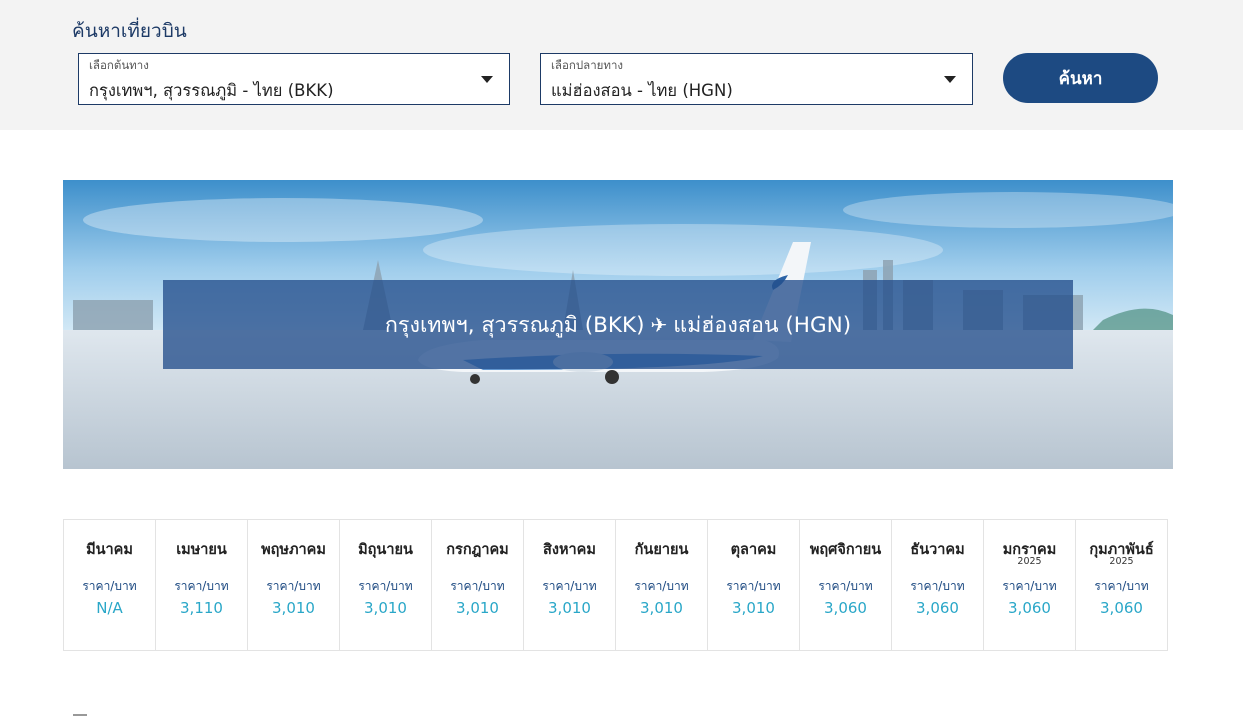 The height and width of the screenshot is (721, 1243). I want to click on fare-month-card: เมษายน ราคา/บาท 3,110, so click(202, 585).